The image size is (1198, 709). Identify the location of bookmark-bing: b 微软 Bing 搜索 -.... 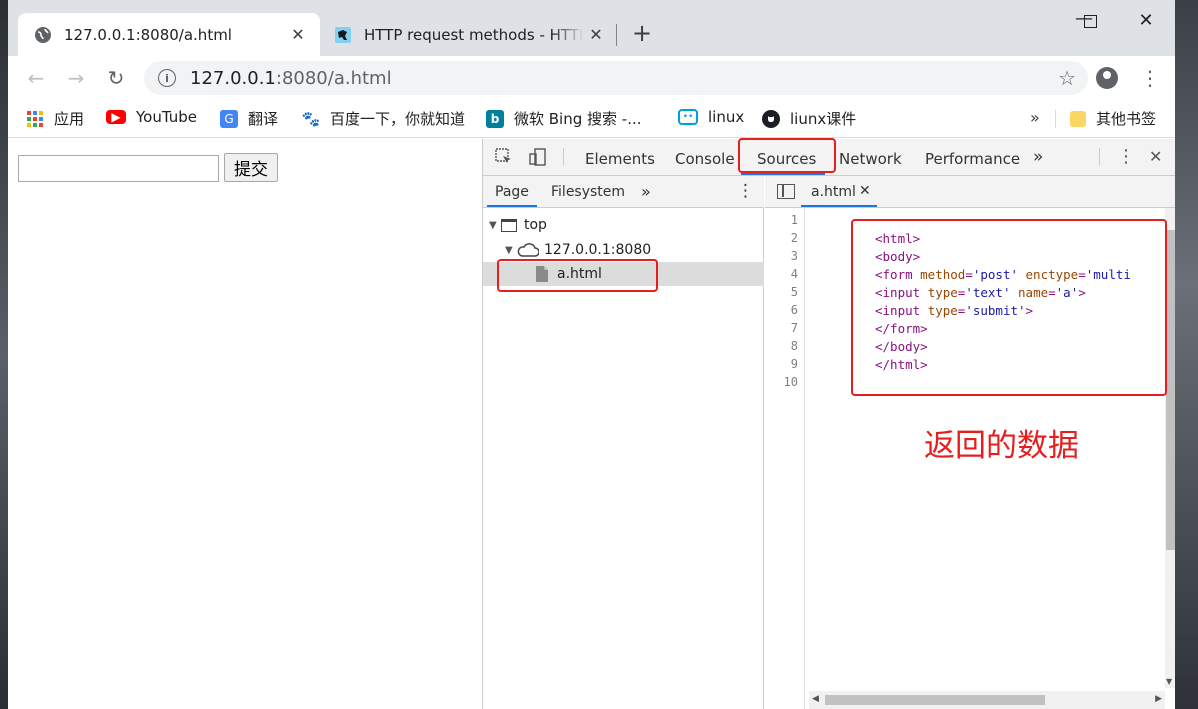
(564, 118).